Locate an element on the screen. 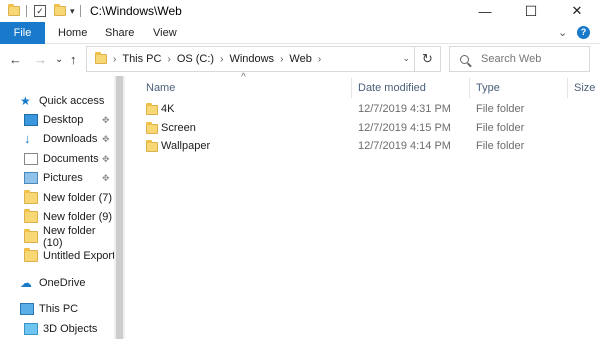 This screenshot has height=339, width=600. nav-quick-access: ★ Quick access is located at coordinates (62, 101).